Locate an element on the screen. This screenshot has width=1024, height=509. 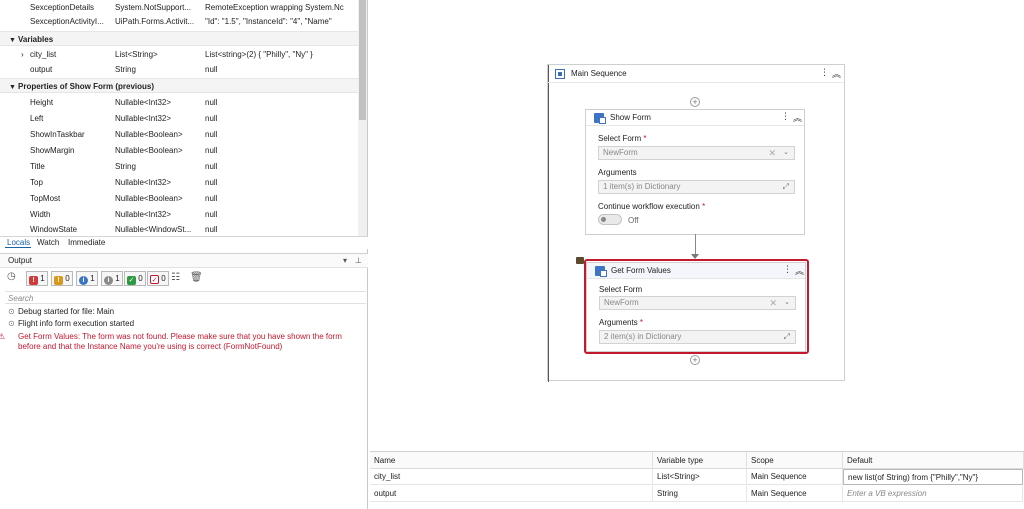
breakpoint-marker-icon is located at coordinates (580, 260).